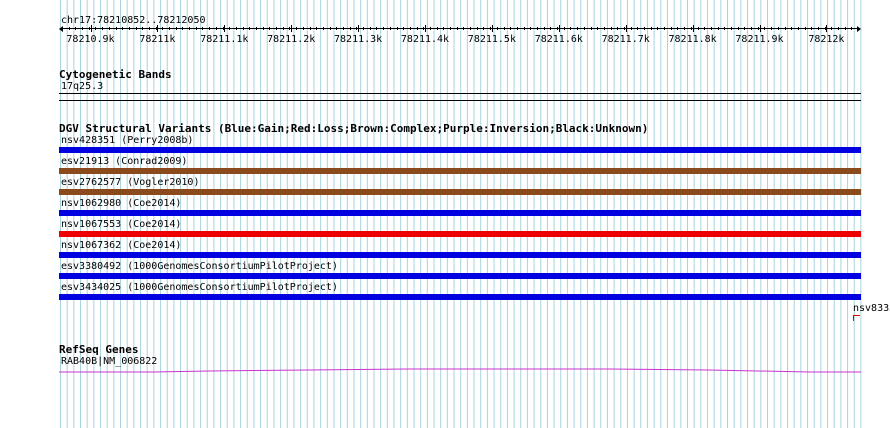  I want to click on cytoband-upper-line, so click(460, 93).